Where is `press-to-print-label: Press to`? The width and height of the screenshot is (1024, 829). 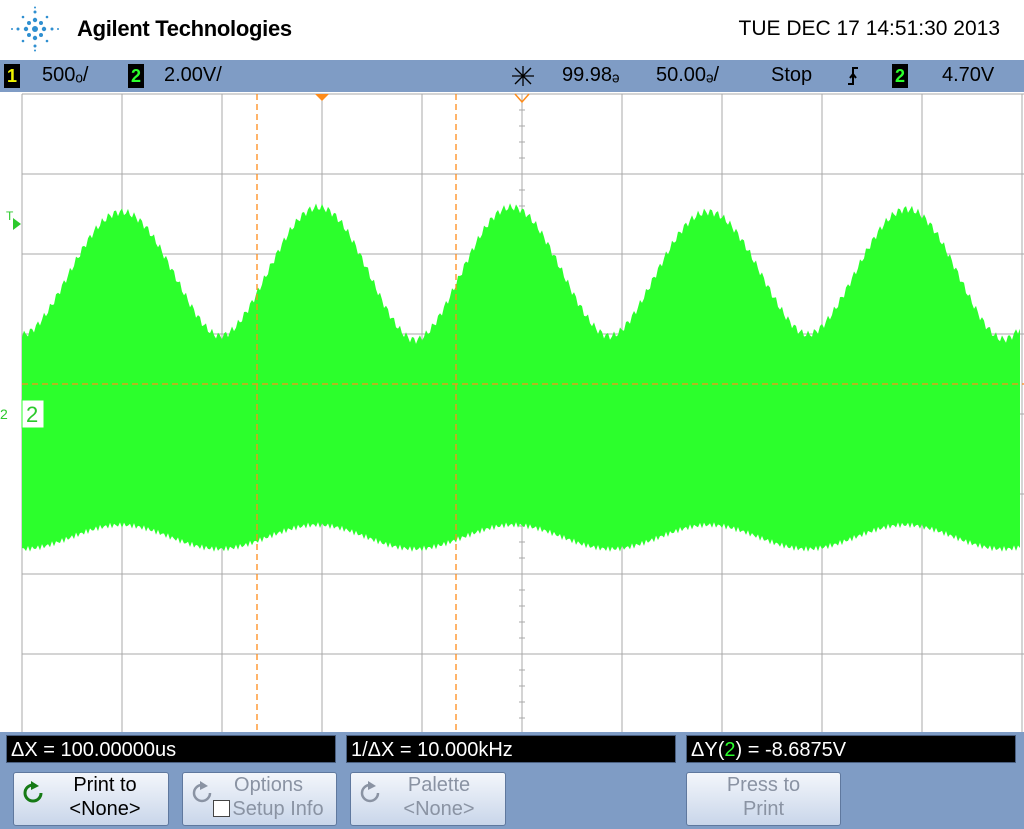
press-to-print-label: Press to is located at coordinates (763, 785).